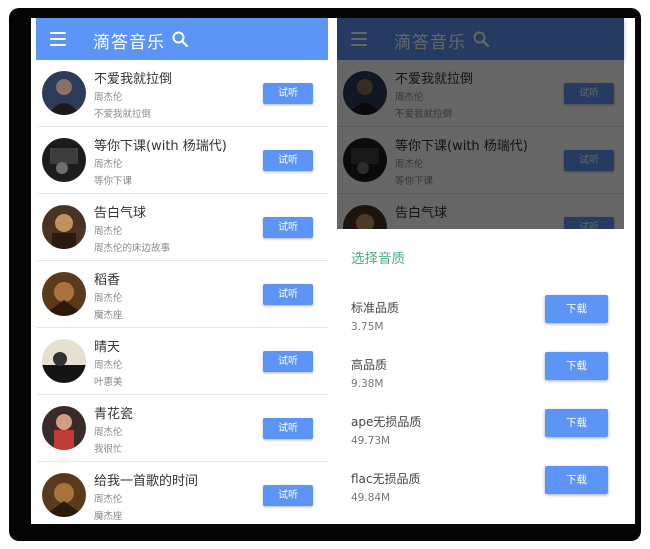 Image resolution: width=650 pixels, height=549 pixels. I want to click on song-row: 晴天 周杰伦 叶惠美 试听, so click(182, 361).